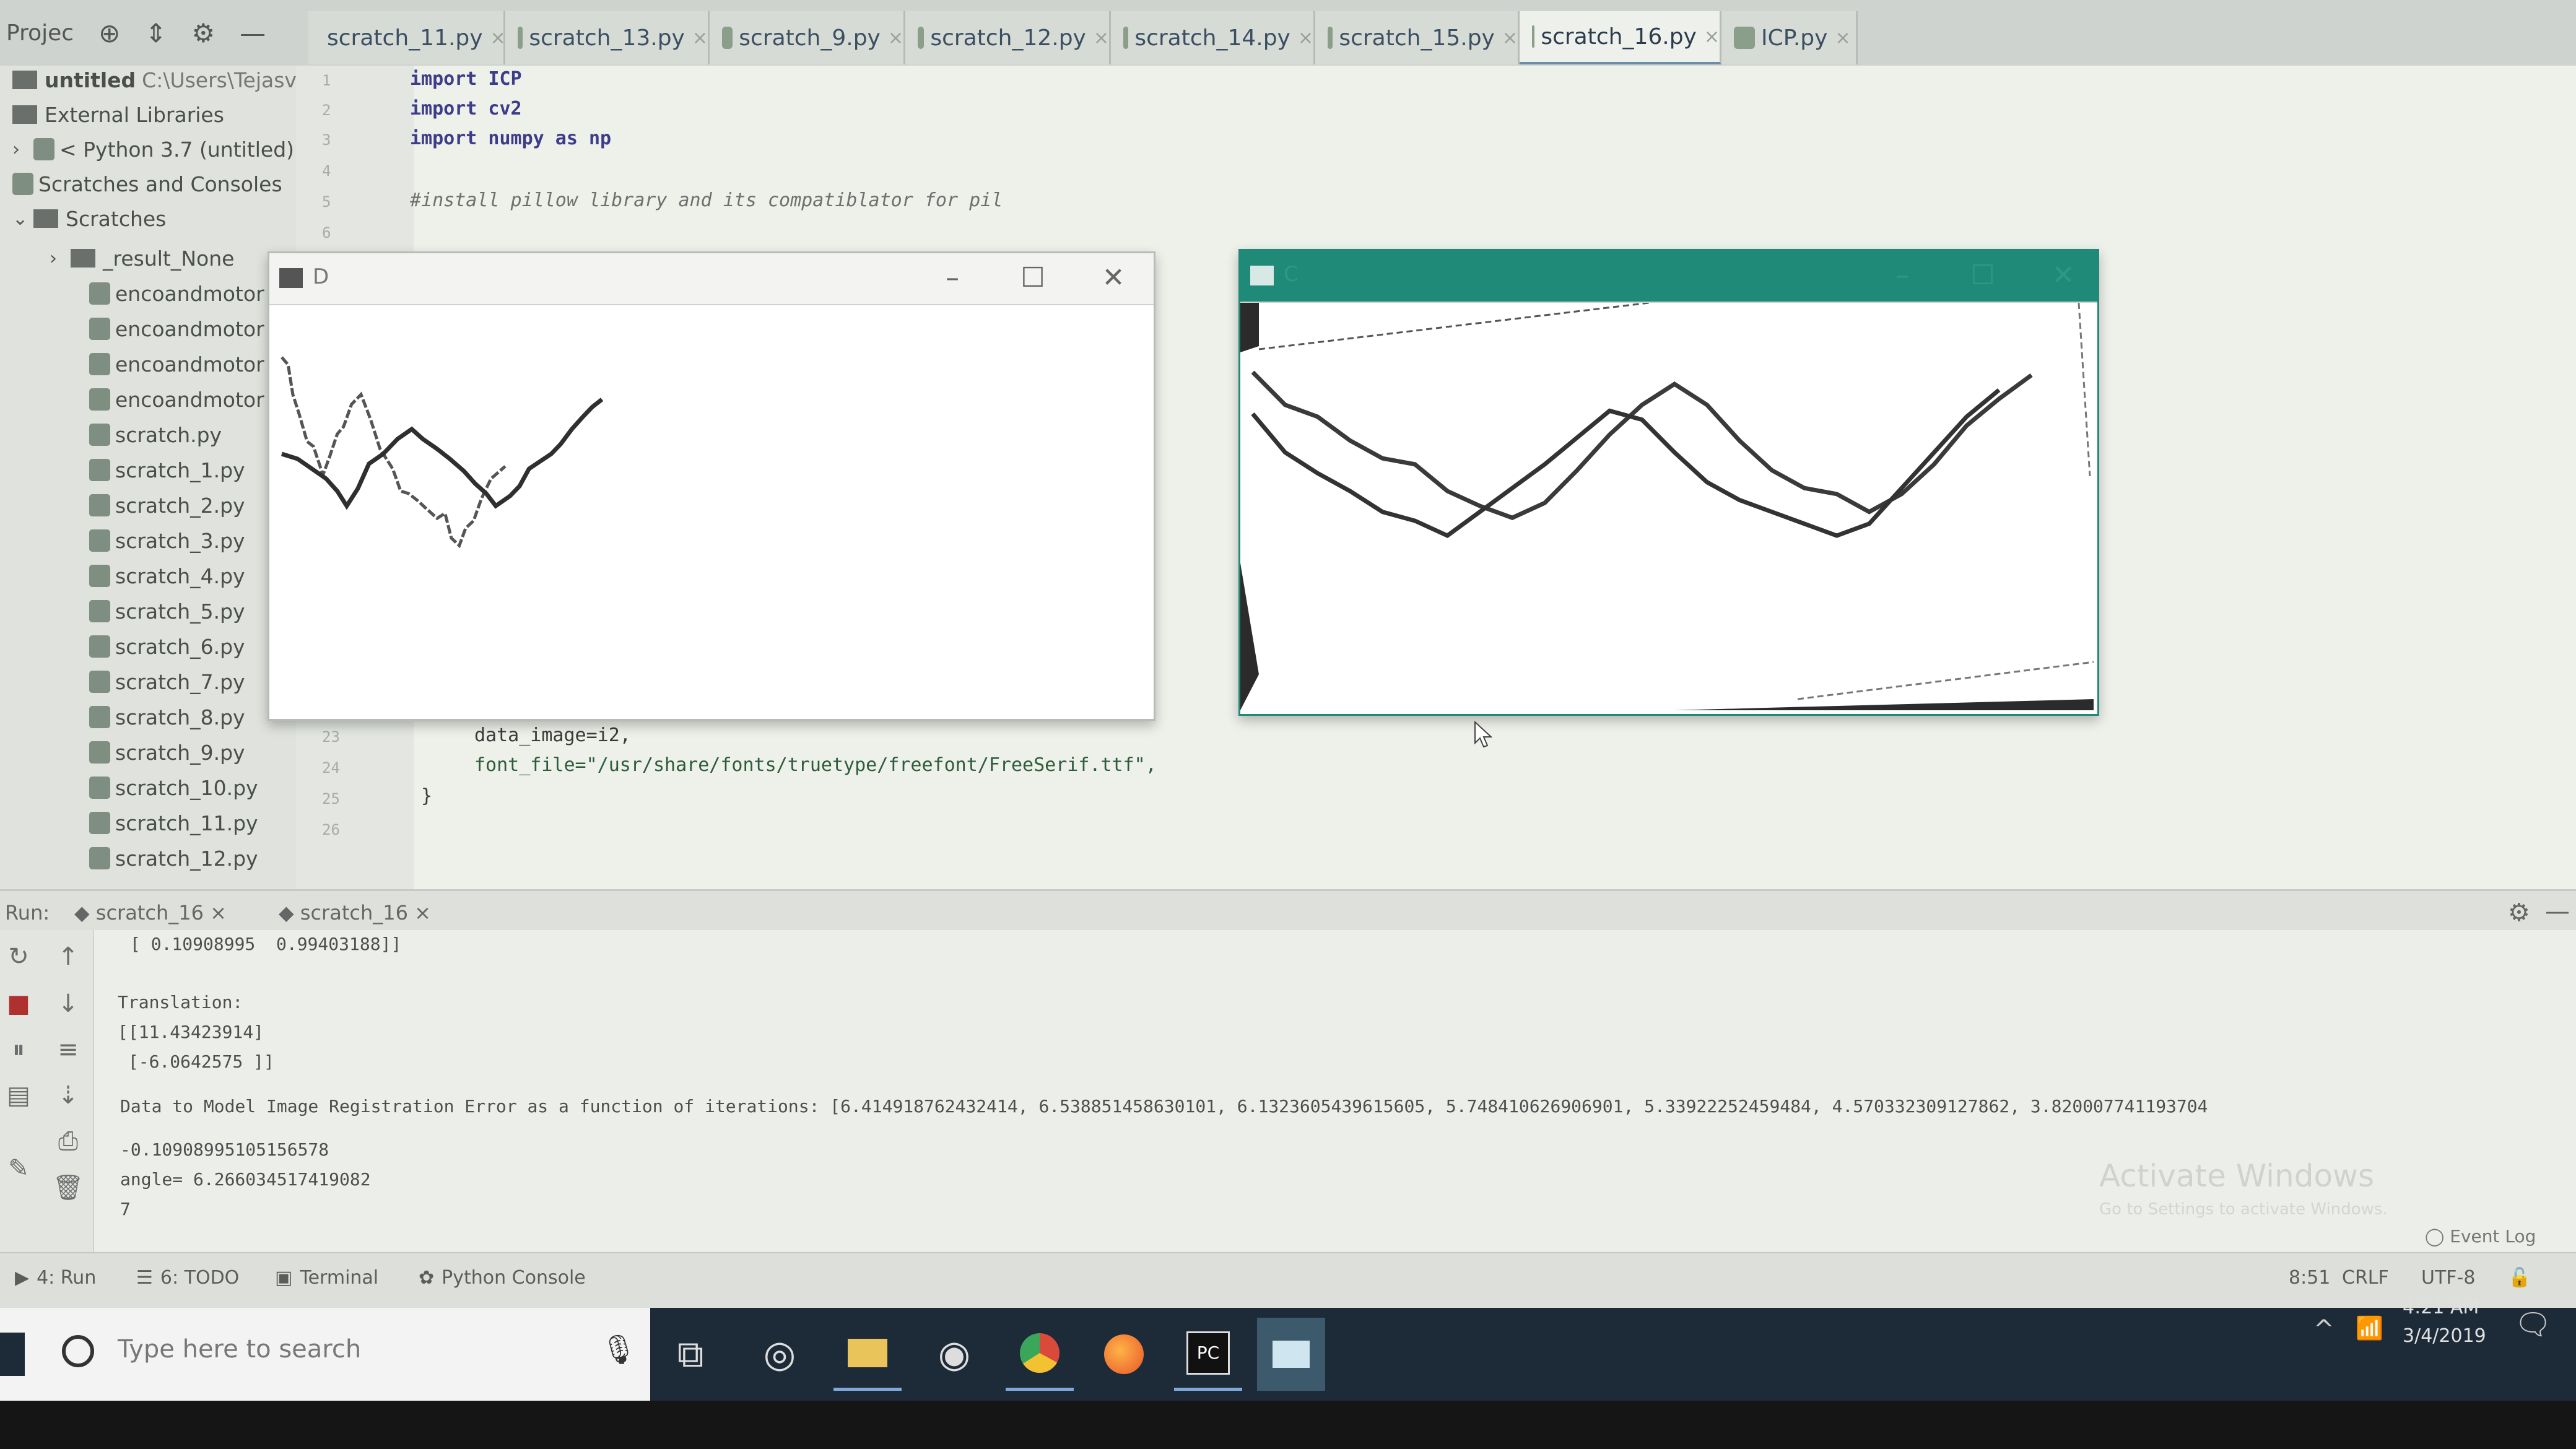 This screenshot has height=1449, width=2576. I want to click on tree-external-libraries: External Libraries, so click(118, 114).